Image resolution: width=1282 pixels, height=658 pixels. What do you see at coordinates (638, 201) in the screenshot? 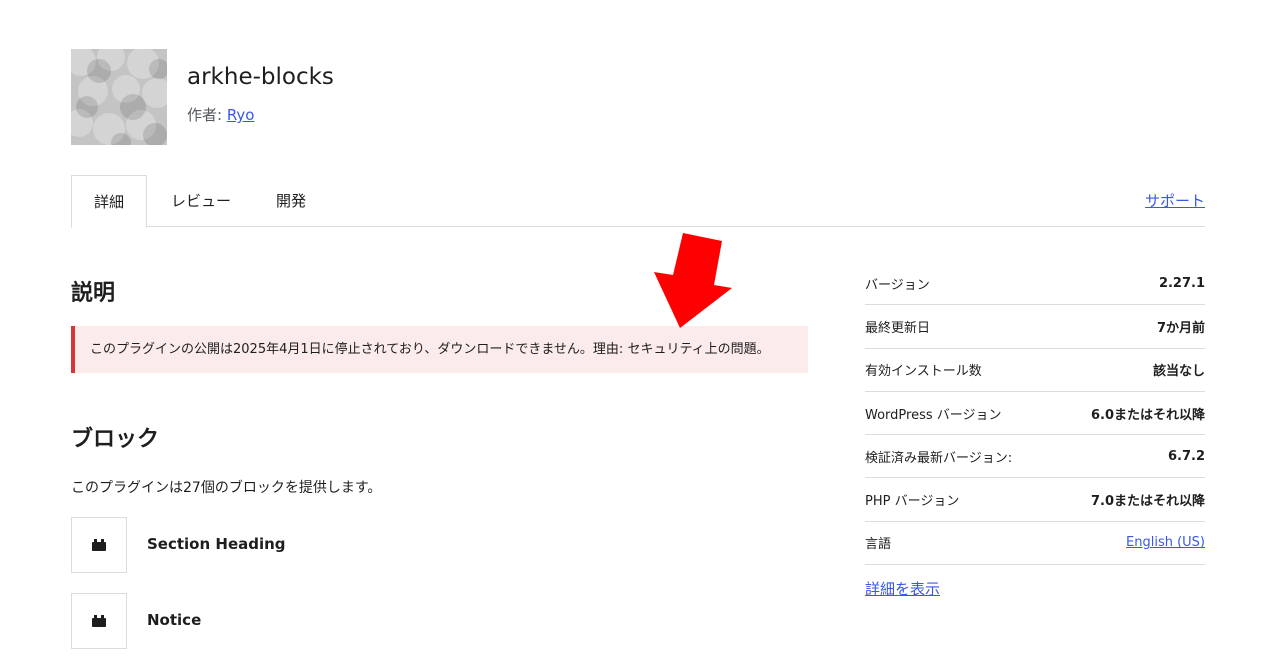
I see `plugin-tabs: 詳細 レビュー 開発 サポート` at bounding box center [638, 201].